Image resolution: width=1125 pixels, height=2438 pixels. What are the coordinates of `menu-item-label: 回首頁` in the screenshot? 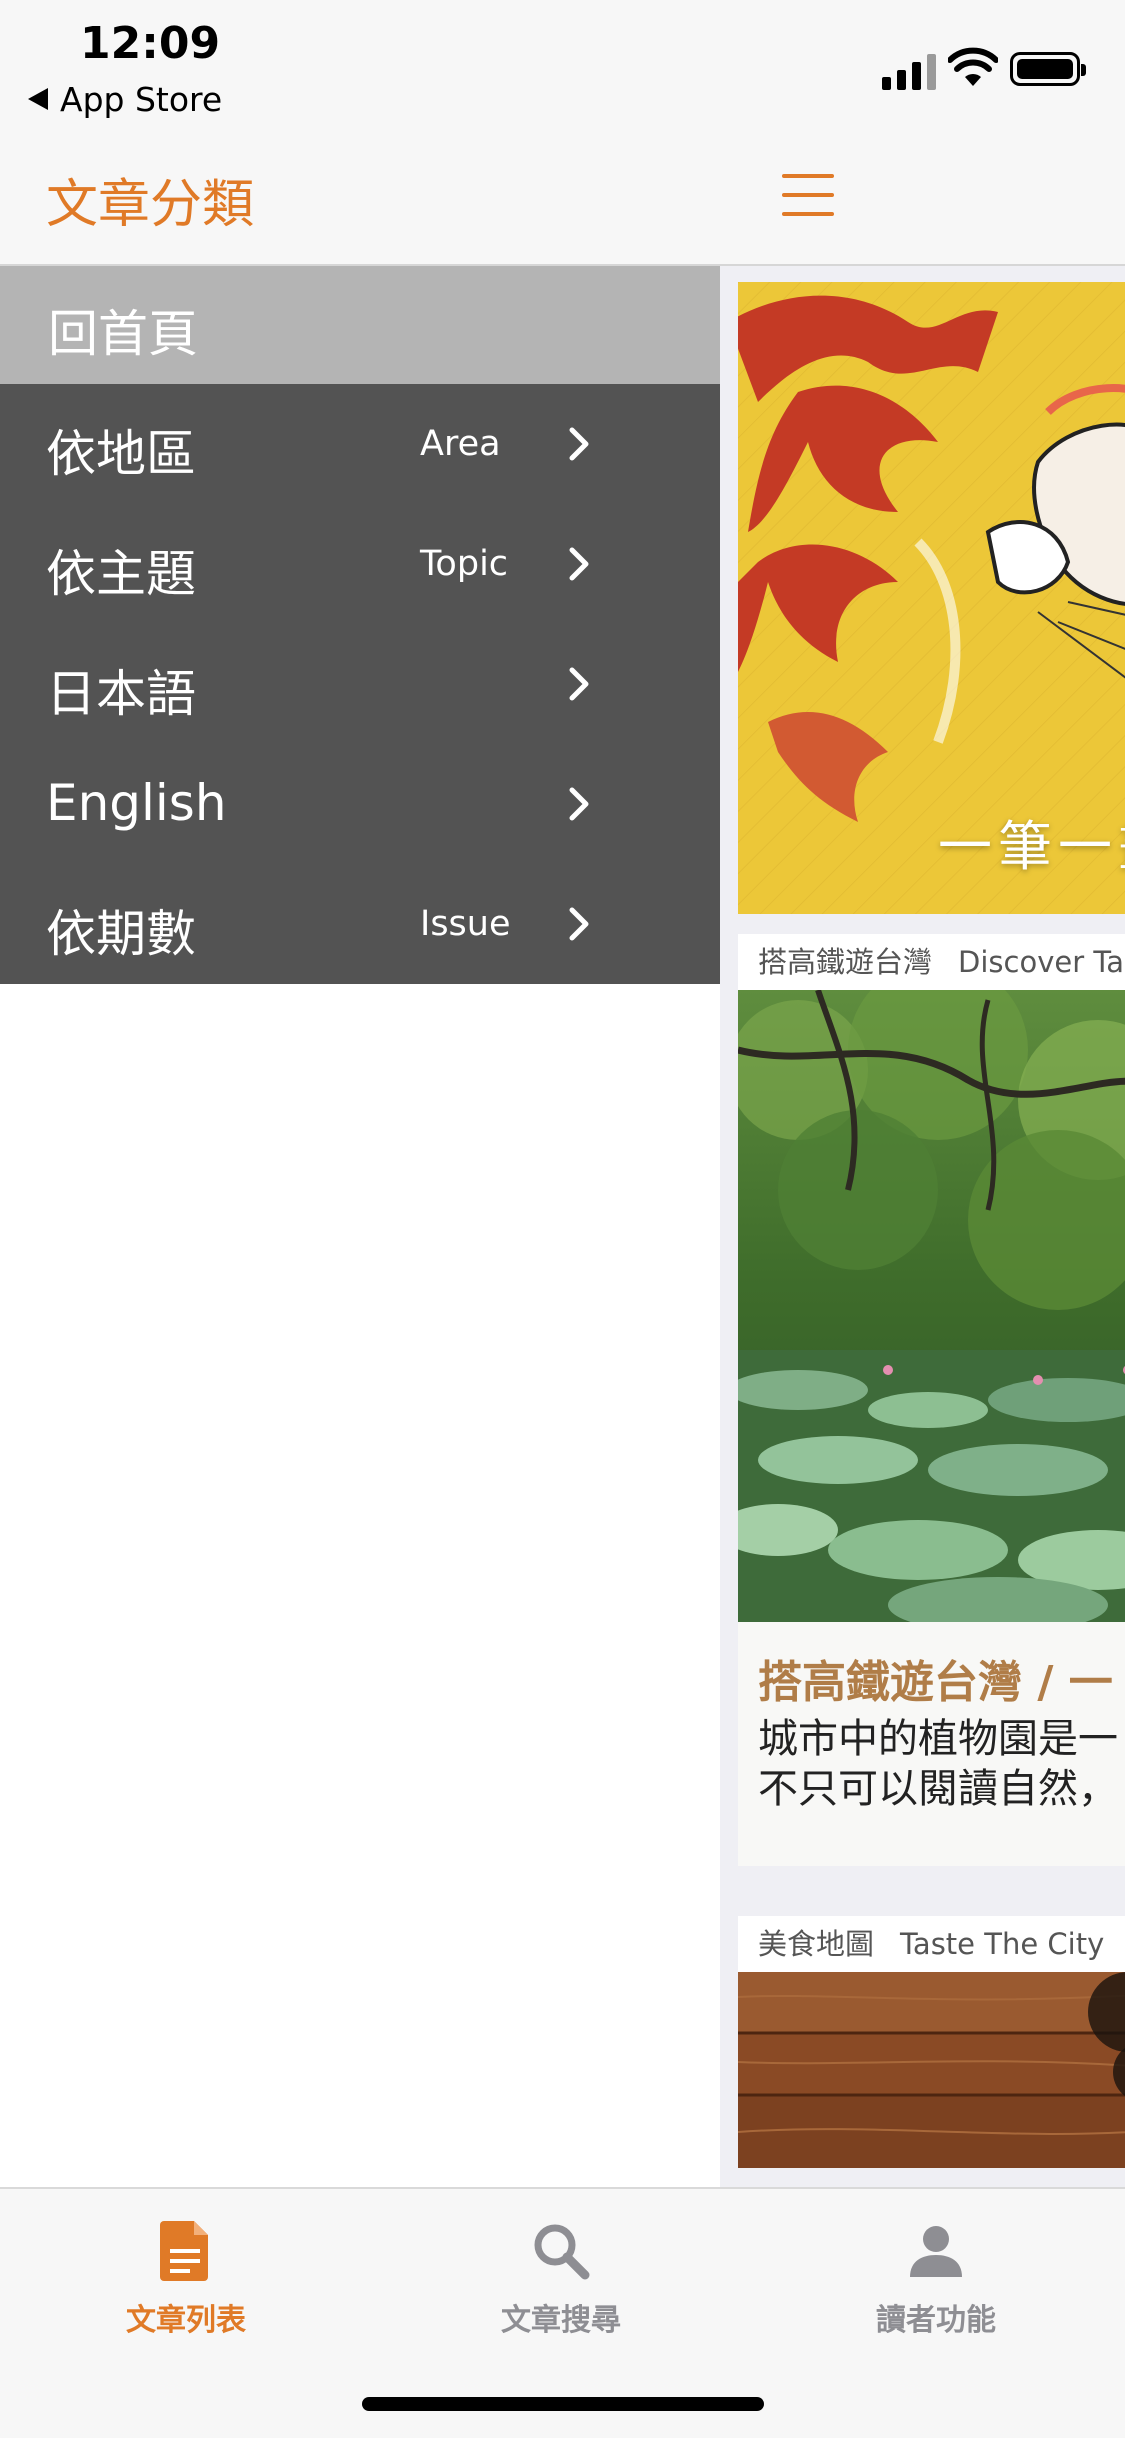 It's located at (123, 334).